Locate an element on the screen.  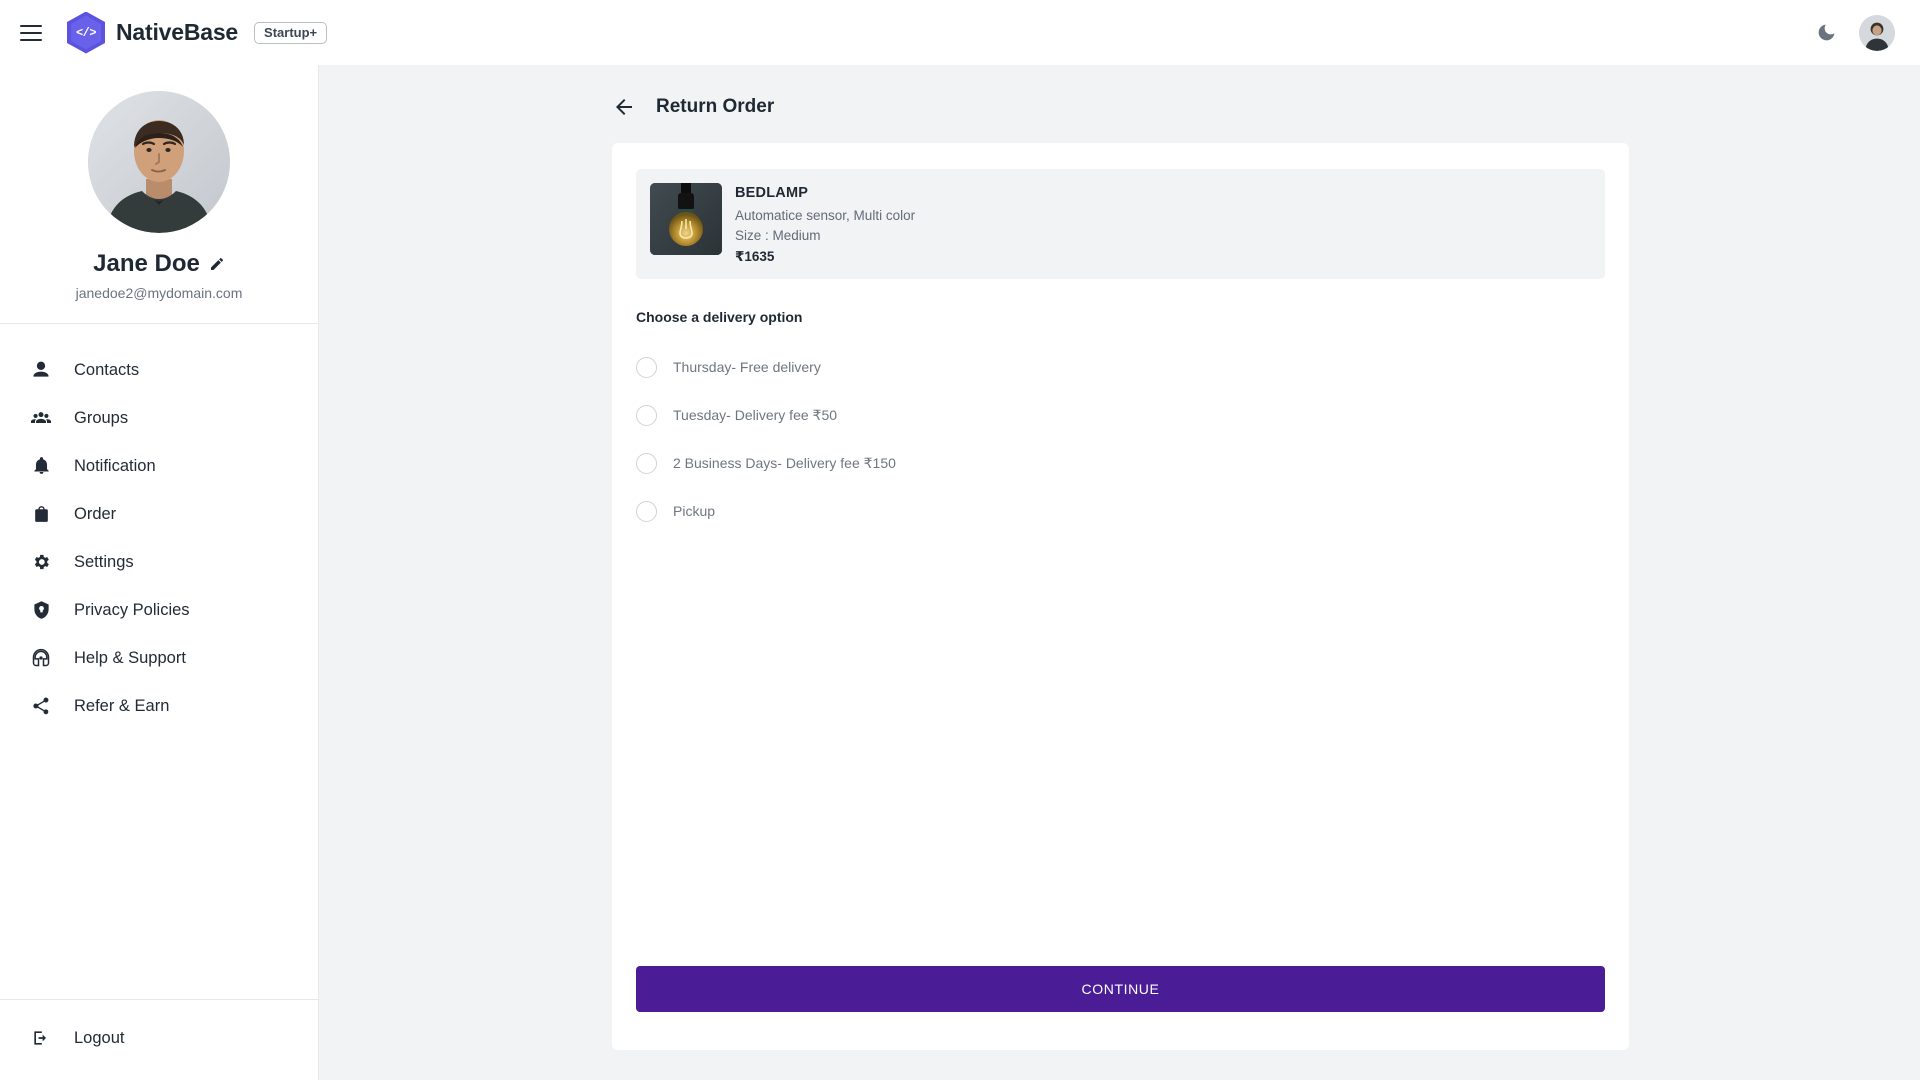
sidebar-item-groups: Groups is located at coordinates (159, 418).